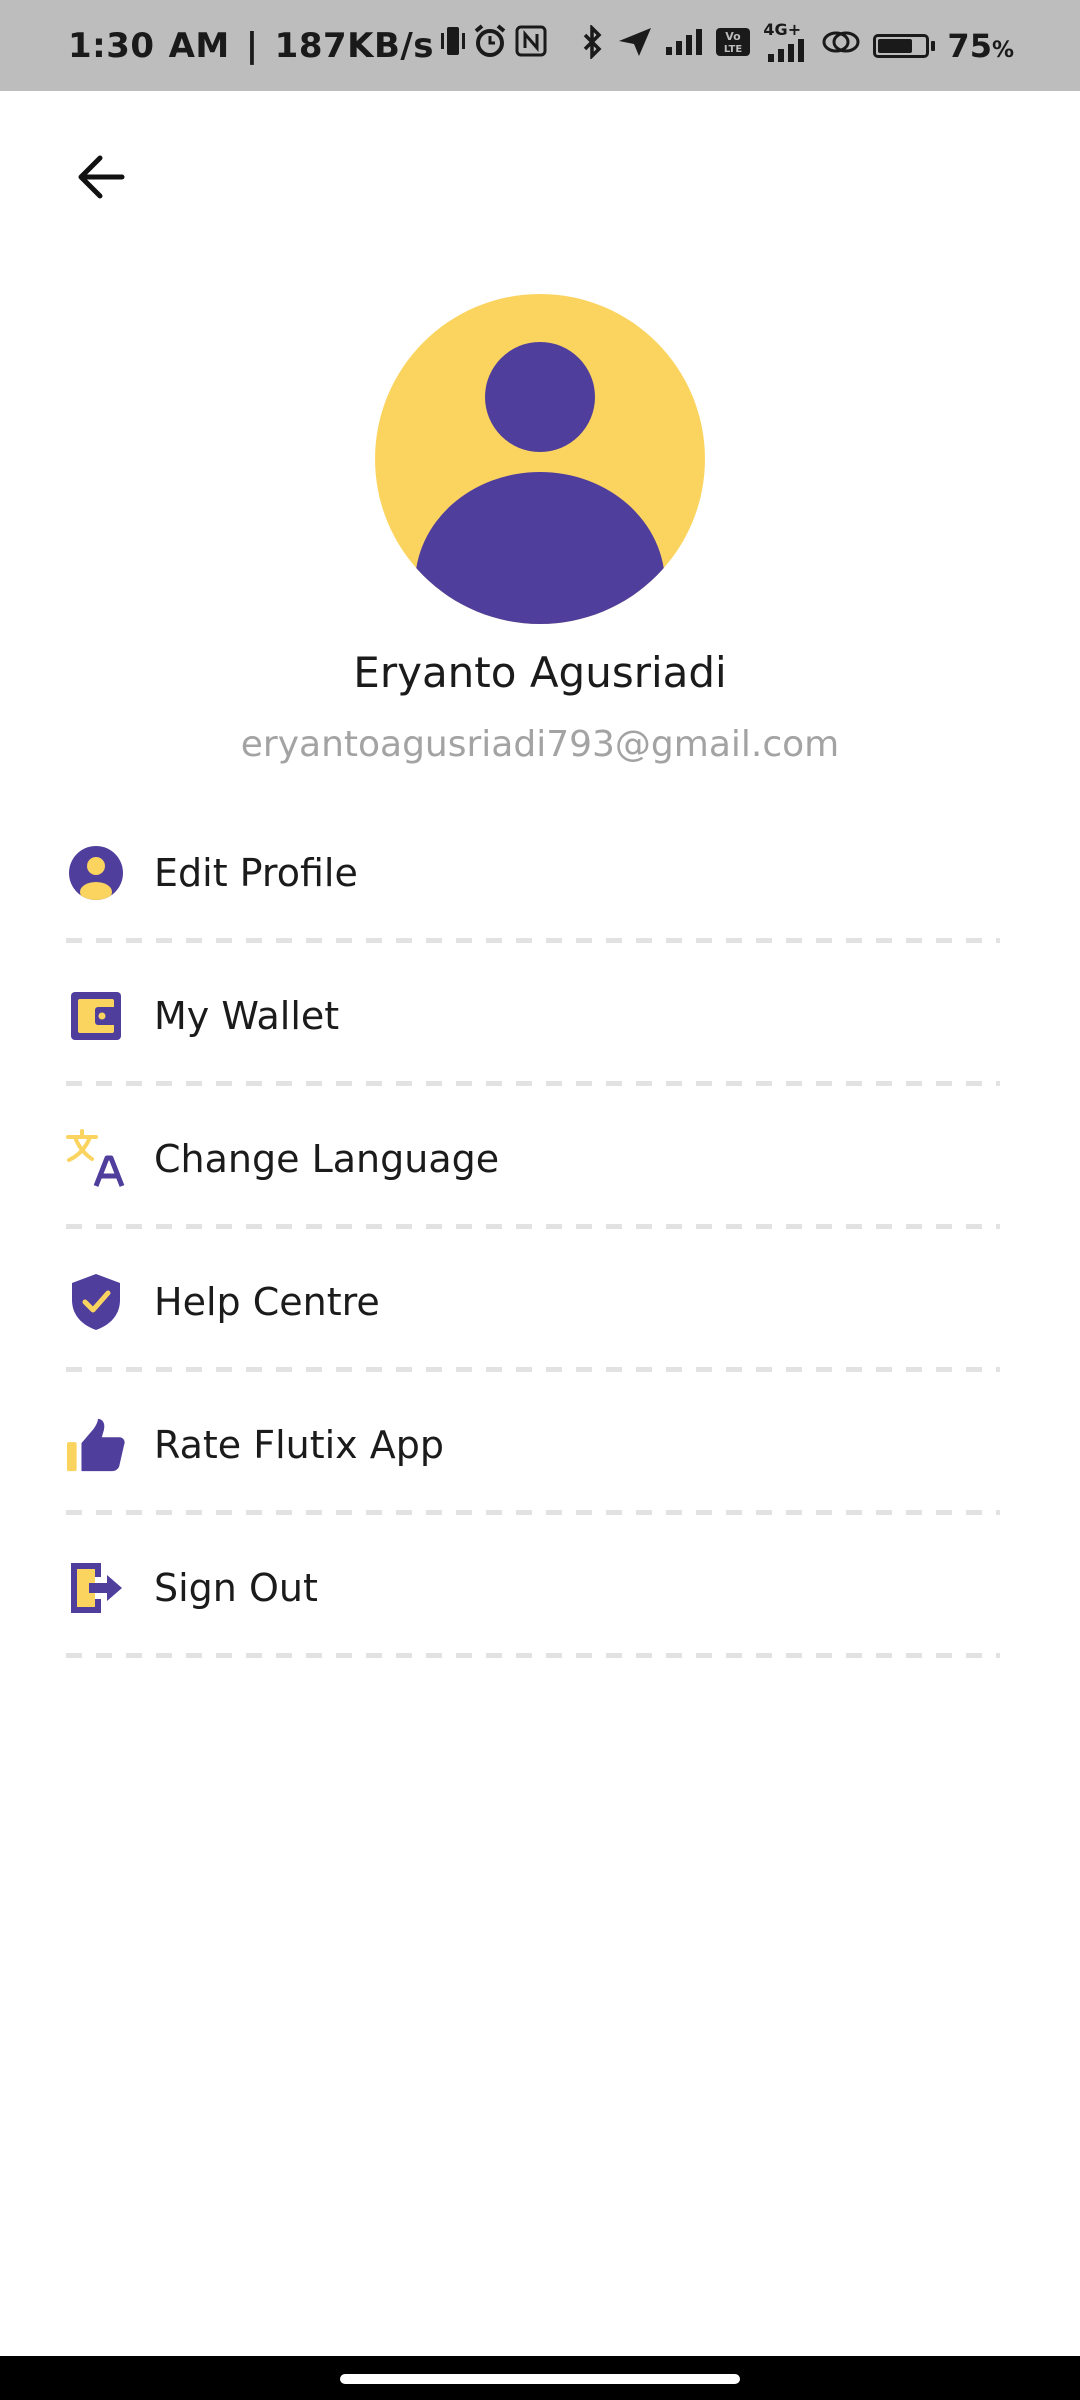  Describe the element at coordinates (786, 43) in the screenshot. I see `signal-4g-icon: 4G+` at that location.